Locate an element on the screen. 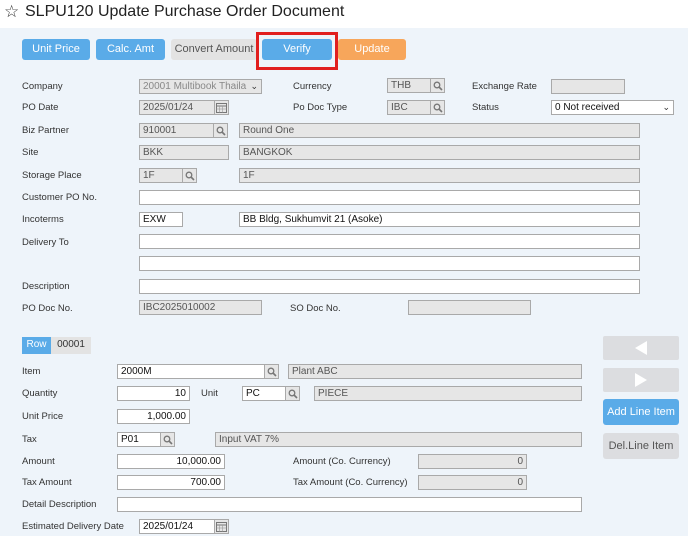 This screenshot has height=536, width=688. amount-co-label: Amount (Co. Currency) is located at coordinates (342, 461).